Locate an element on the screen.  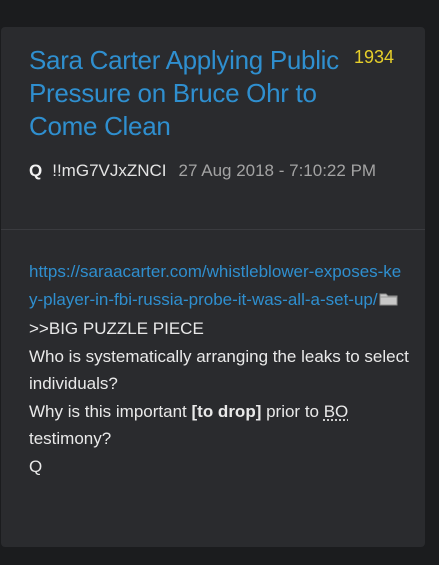
folder-icon is located at coordinates (389, 302).